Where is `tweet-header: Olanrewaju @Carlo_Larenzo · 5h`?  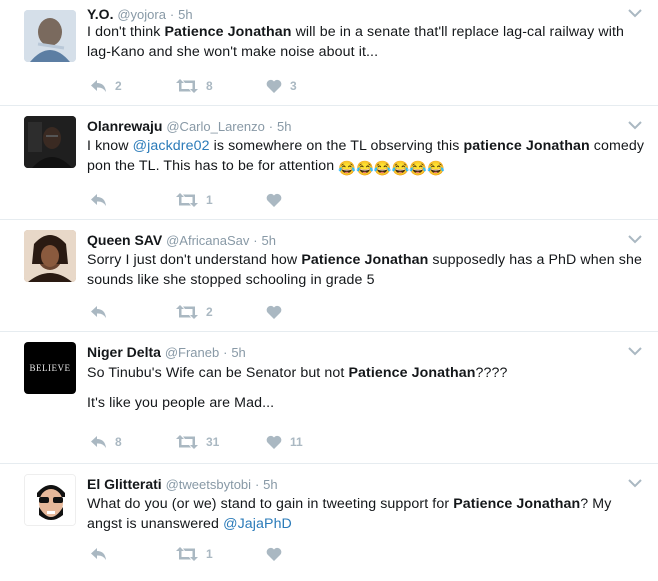 tweet-header: Olanrewaju @Carlo_Larenzo · 5h is located at coordinates (189, 126).